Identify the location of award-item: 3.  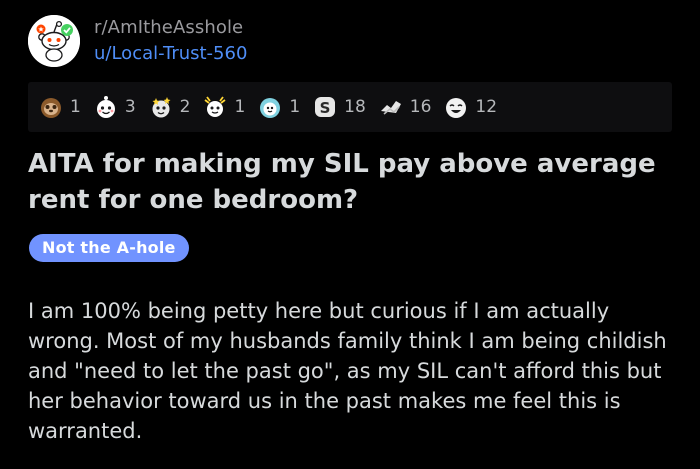
(114, 107).